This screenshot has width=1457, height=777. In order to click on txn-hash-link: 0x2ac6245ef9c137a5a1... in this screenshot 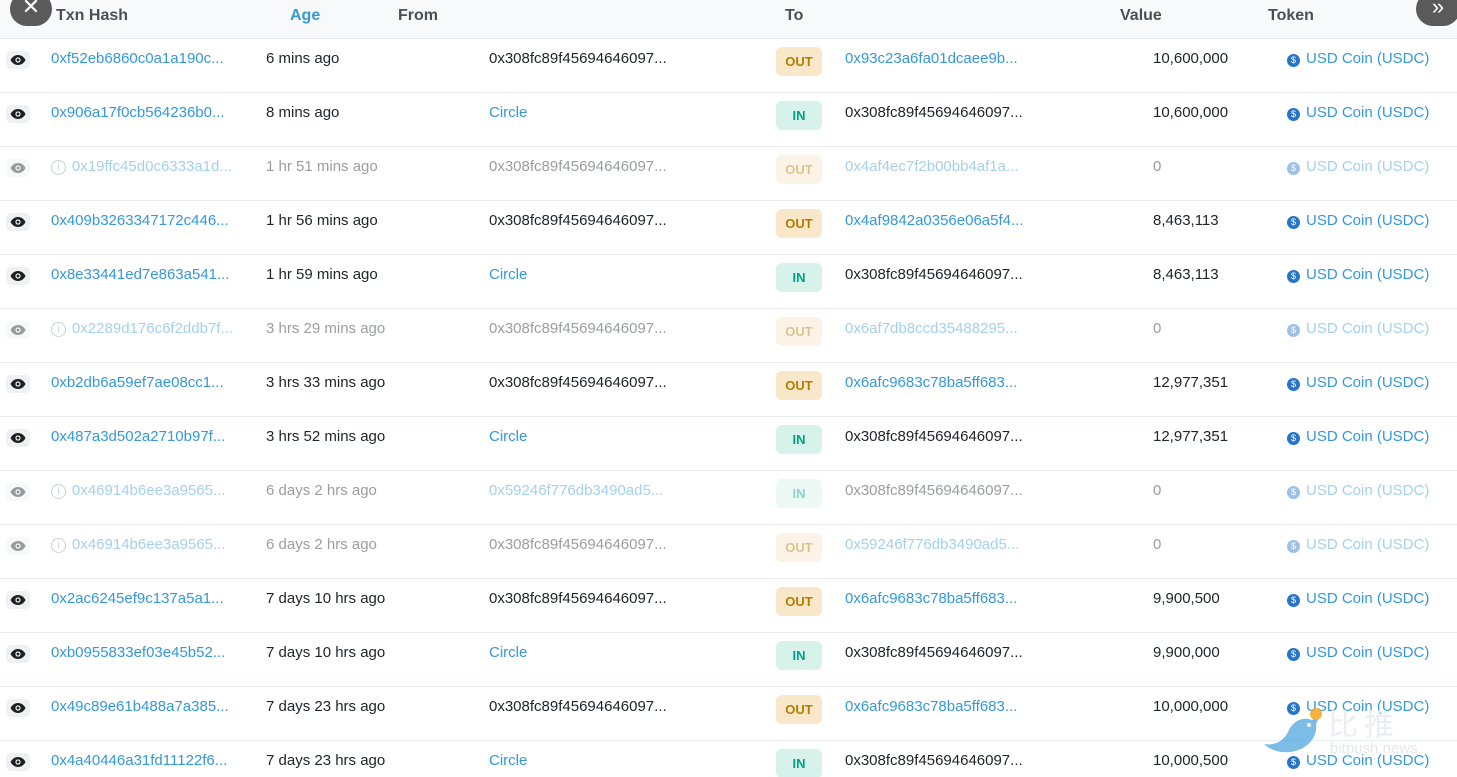, I will do `click(137, 598)`.